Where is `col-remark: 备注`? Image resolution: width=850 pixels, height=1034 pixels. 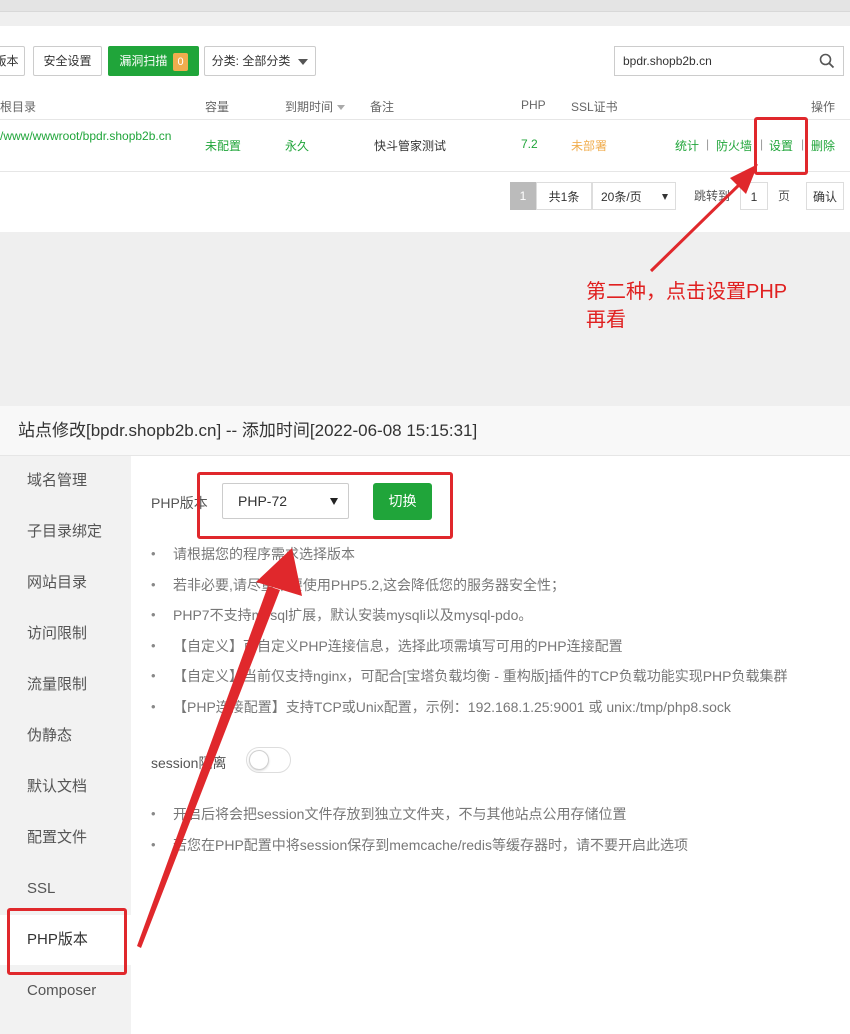 col-remark: 备注 is located at coordinates (382, 107).